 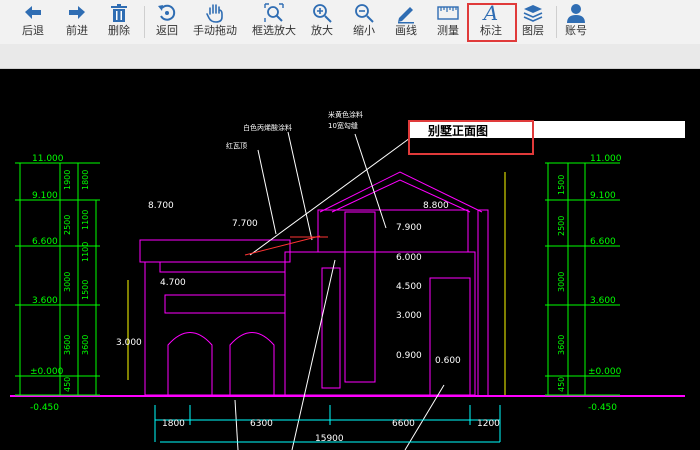 I want to click on dimension-label: 1900, so click(x=67, y=180).